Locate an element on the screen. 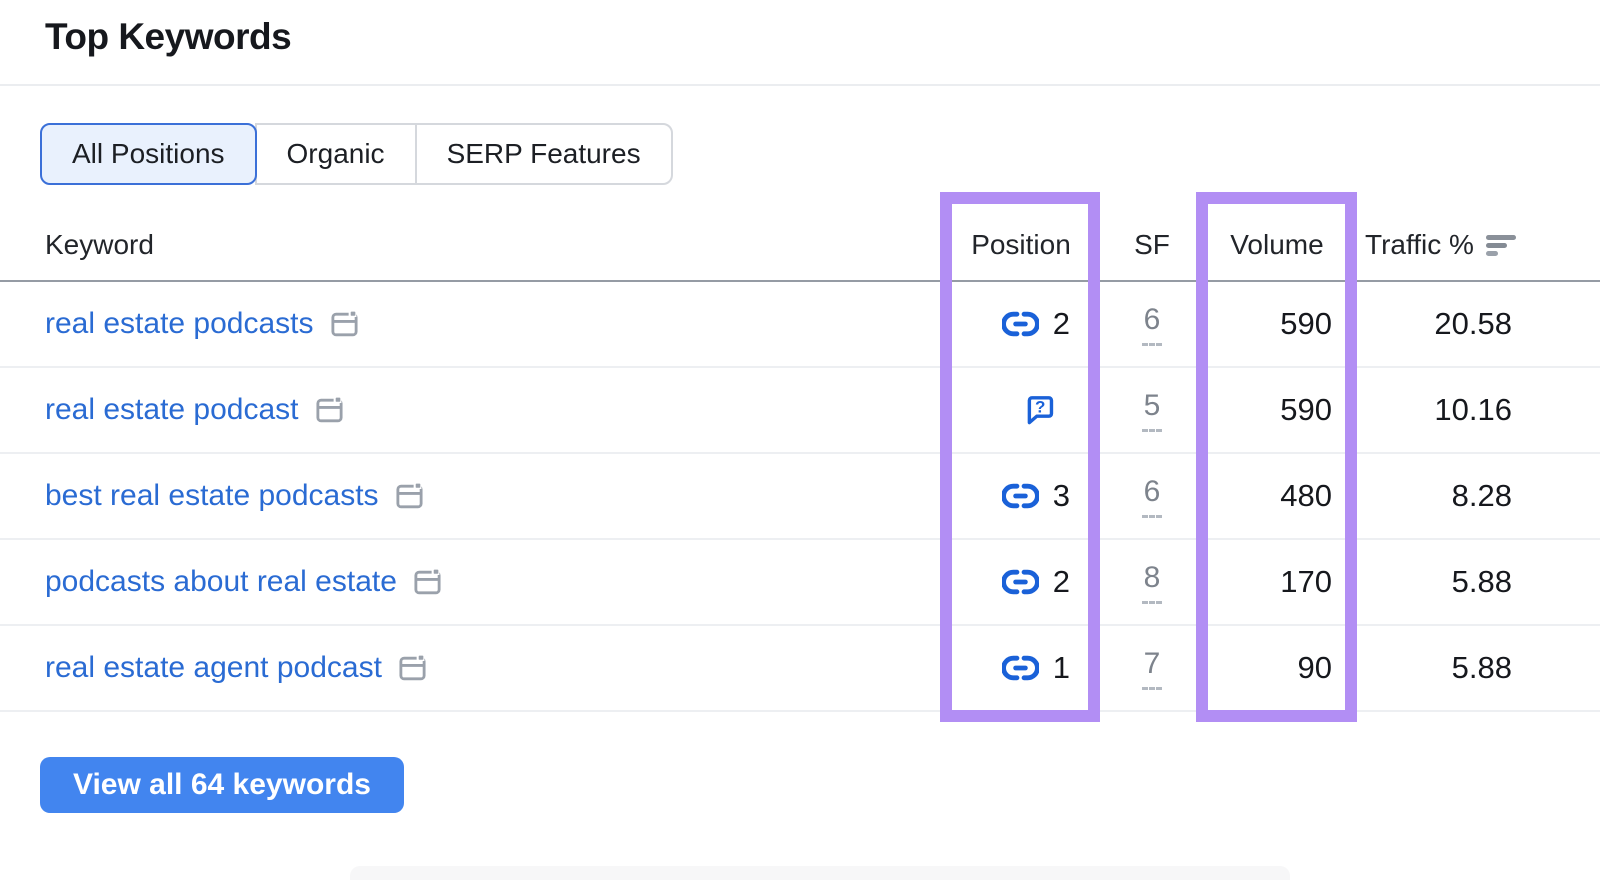 The height and width of the screenshot is (880, 1600). column-header-traffic: Traffic % is located at coordinates (1442, 245).